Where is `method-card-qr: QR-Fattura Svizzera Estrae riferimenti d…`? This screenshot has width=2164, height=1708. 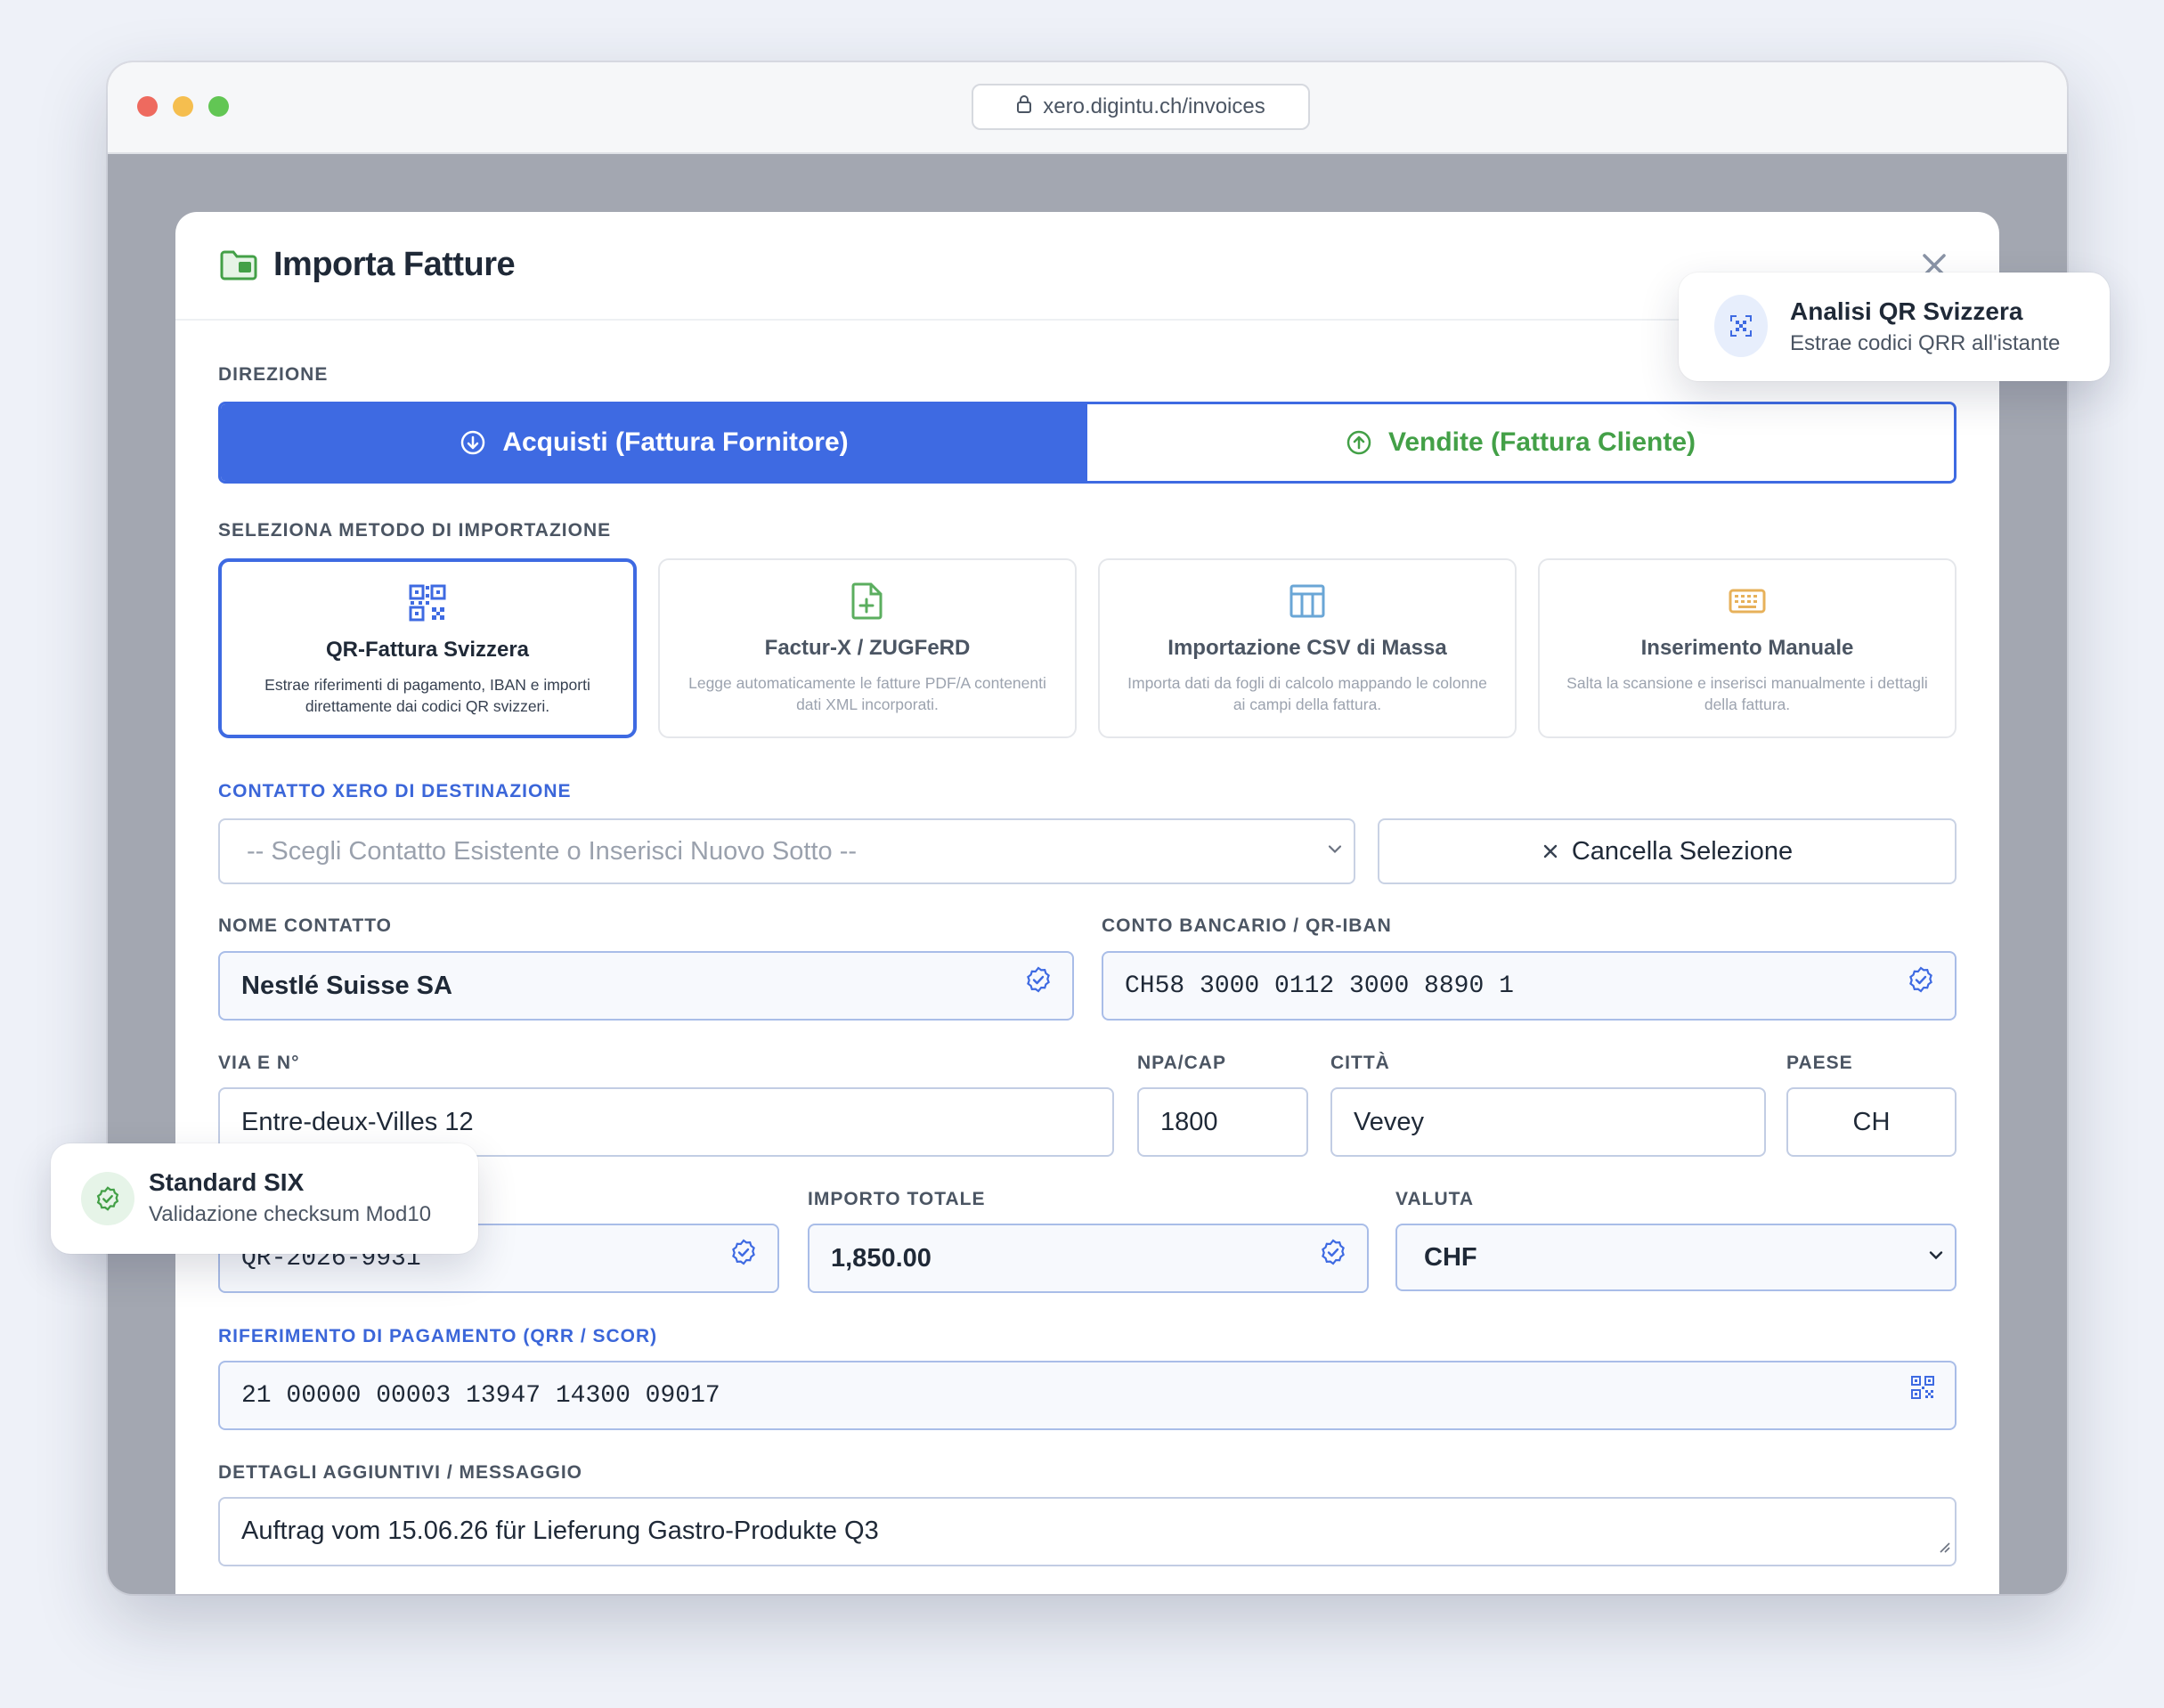 method-card-qr: QR-Fattura Svizzera Estrae riferimenti d… is located at coordinates (427, 648).